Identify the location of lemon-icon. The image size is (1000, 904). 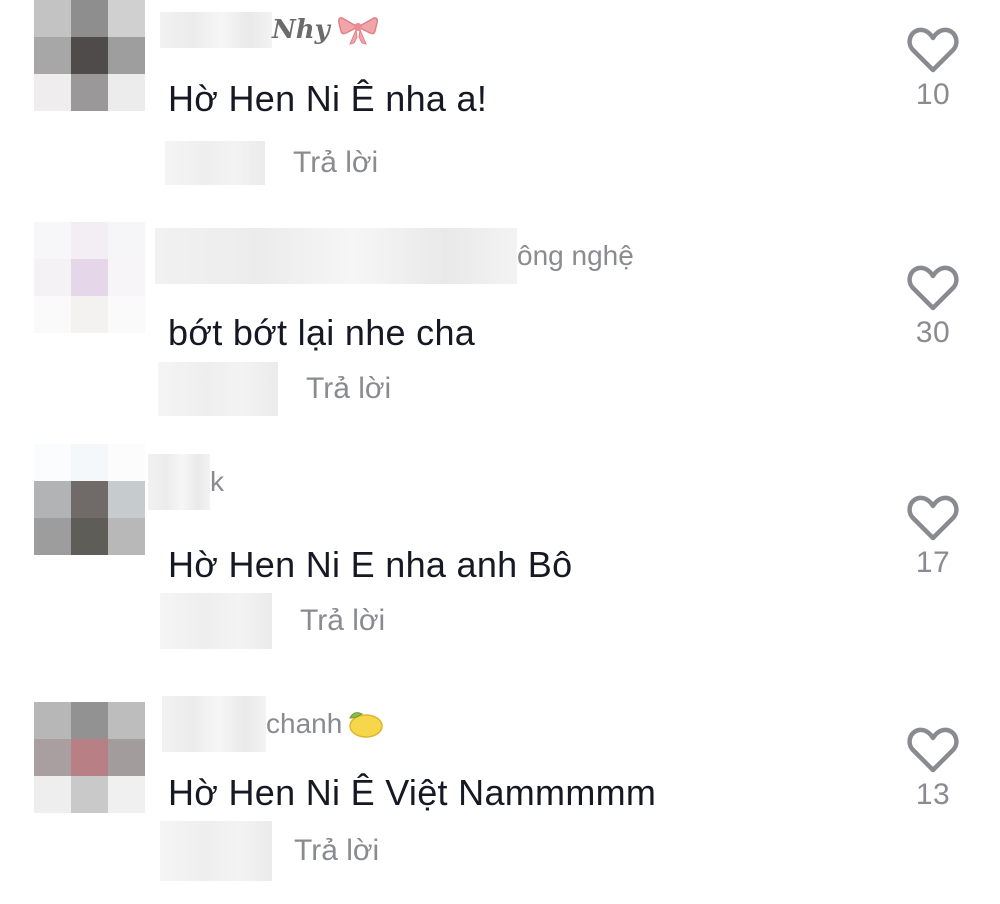
(364, 724).